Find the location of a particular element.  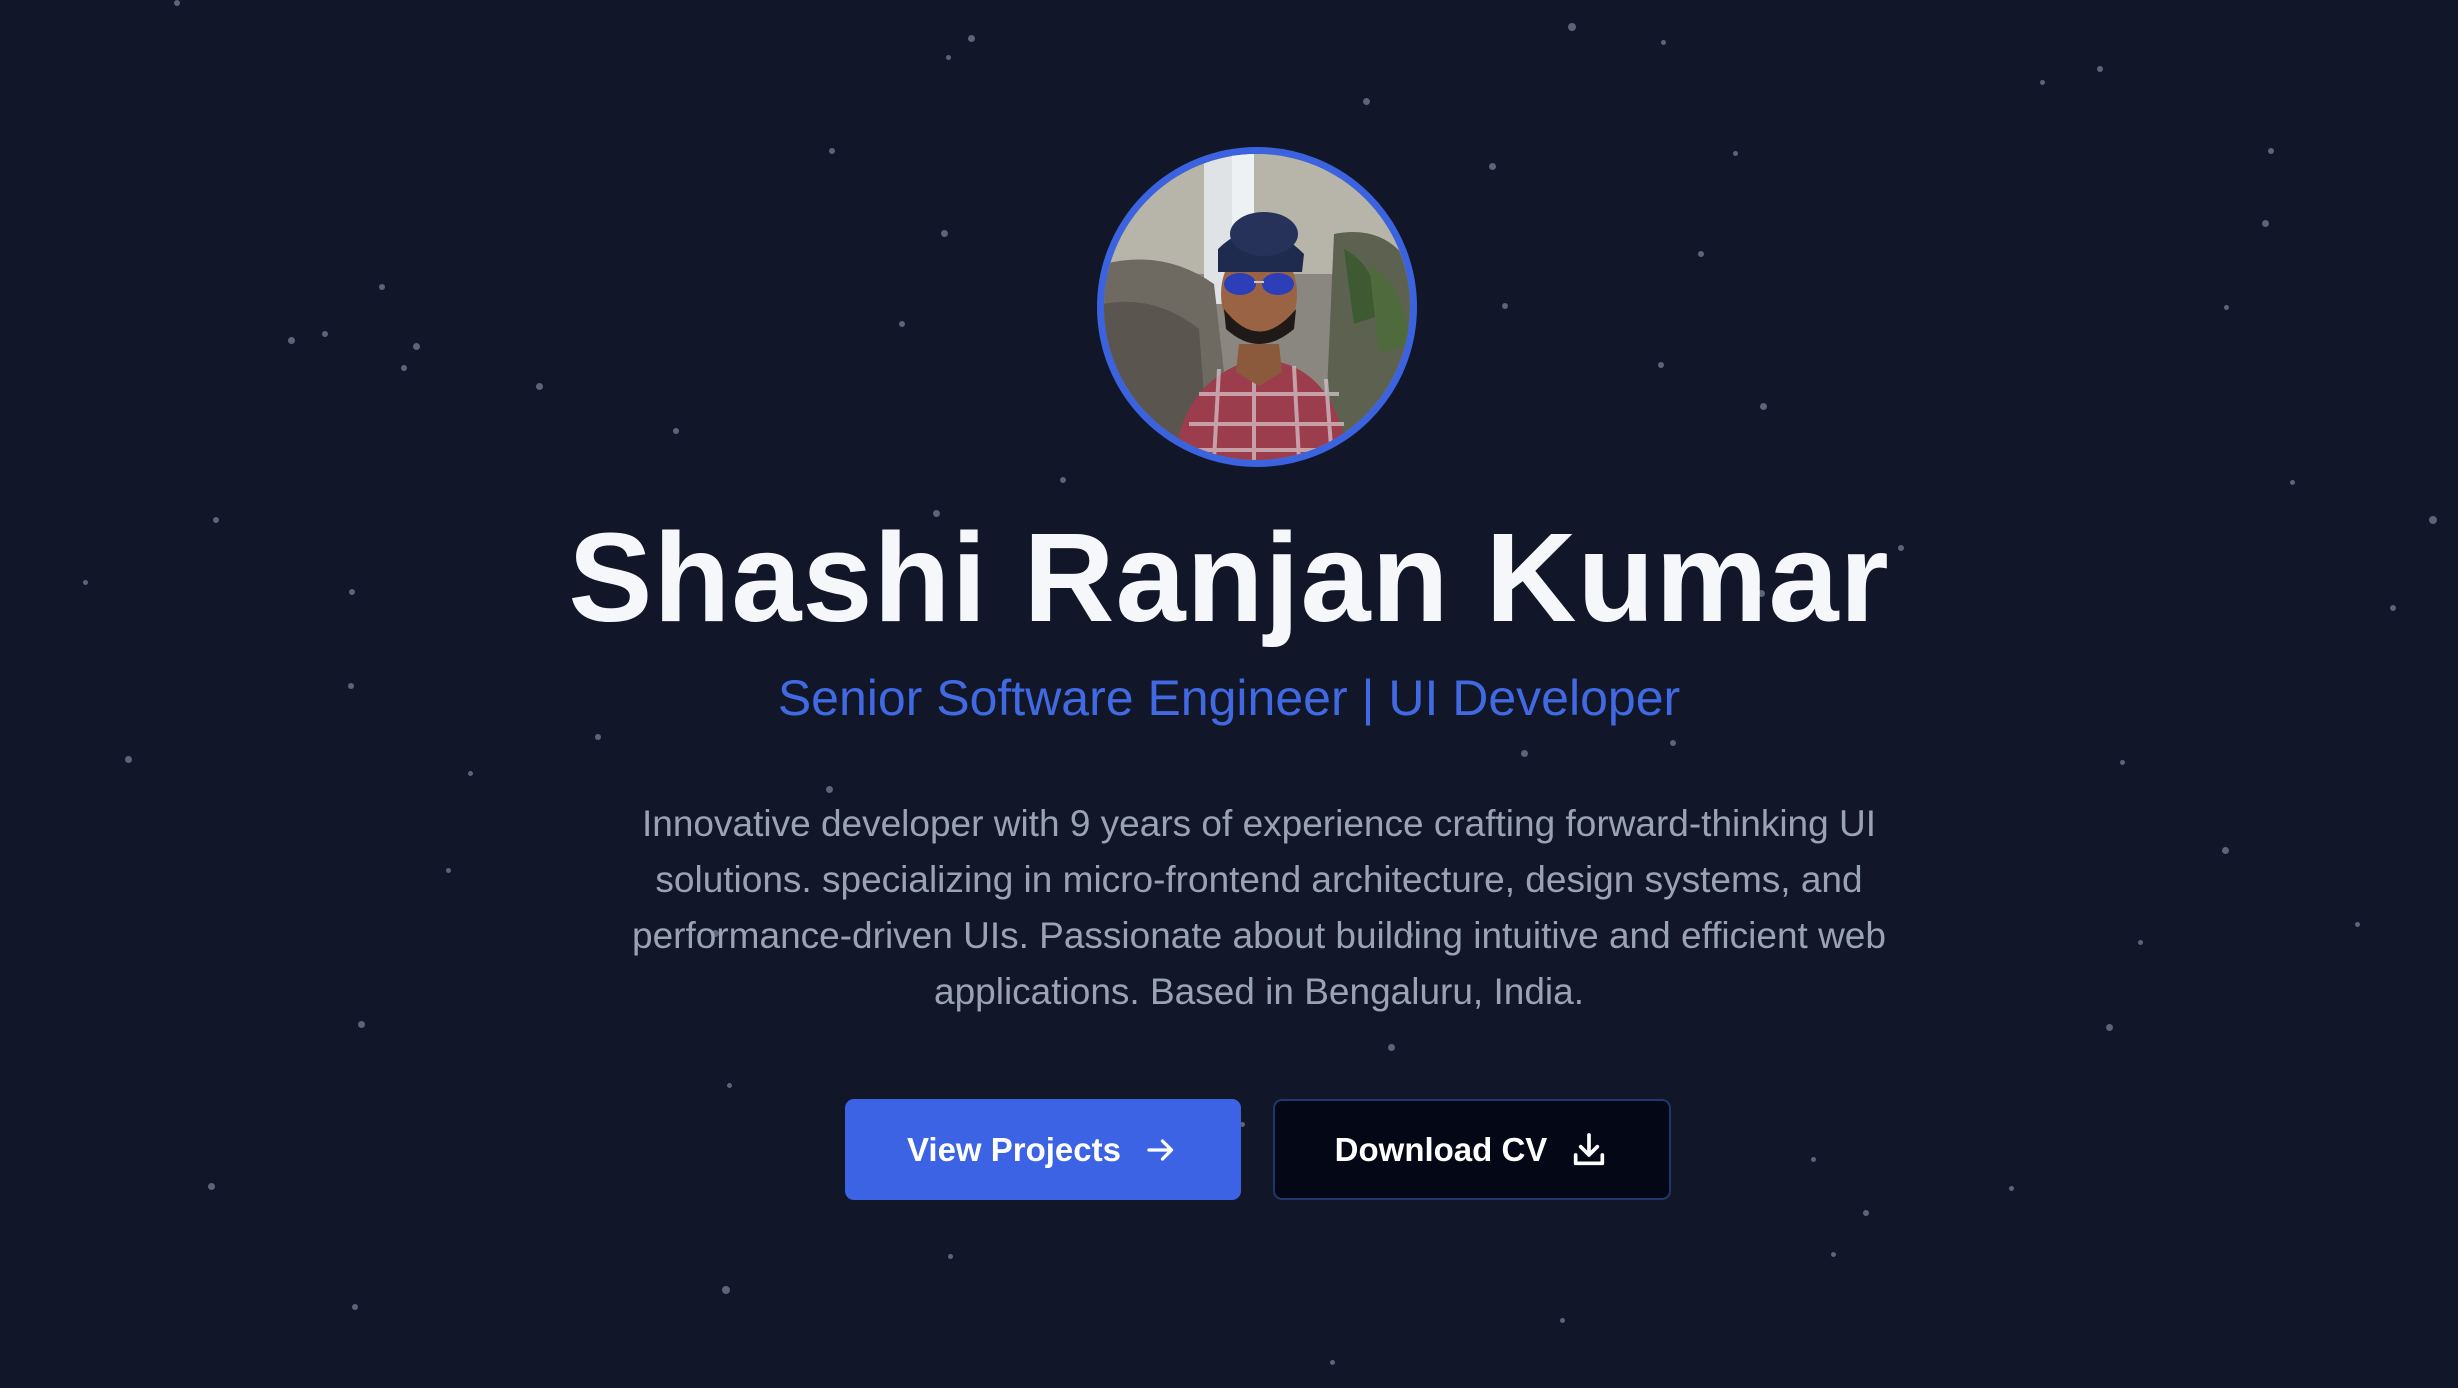

view-projects-button: View Projects is located at coordinates (1043, 1149).